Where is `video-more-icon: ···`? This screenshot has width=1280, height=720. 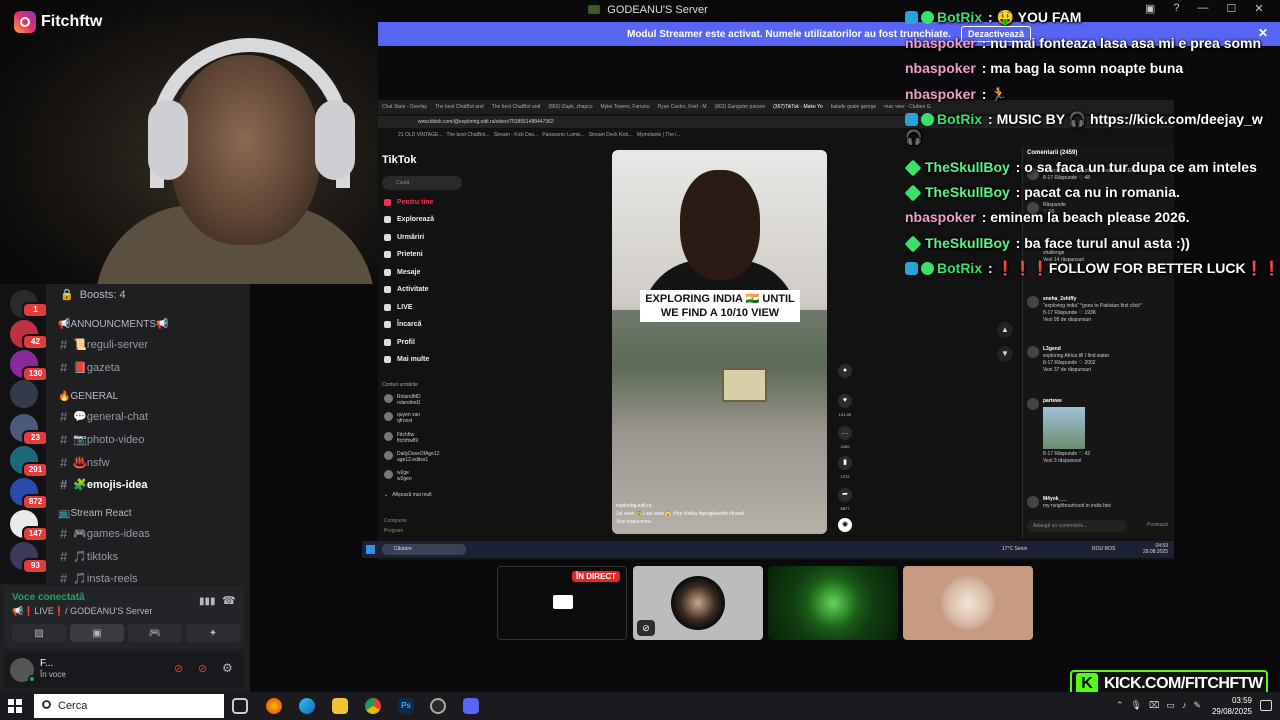
video-more-icon: ··· is located at coordinates (817, 156).